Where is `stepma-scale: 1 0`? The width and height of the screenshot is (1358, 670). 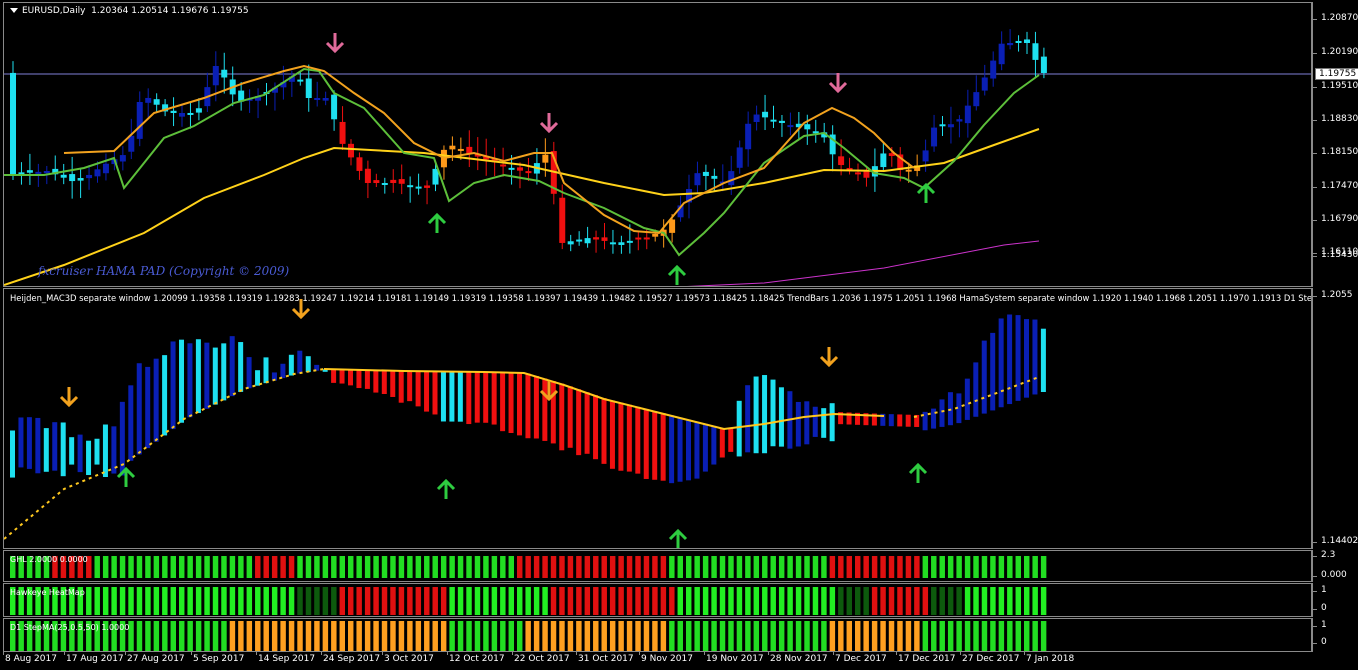 stepma-scale: 1 0 is located at coordinates (1335, 635).